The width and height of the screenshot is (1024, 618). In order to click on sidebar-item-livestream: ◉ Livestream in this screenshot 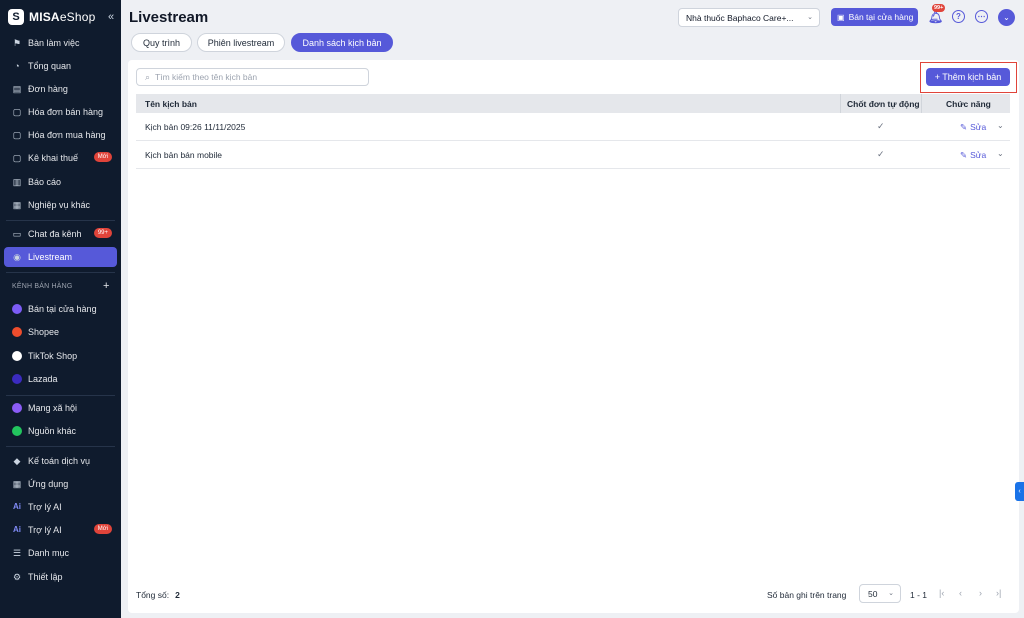, I will do `click(60, 257)`.